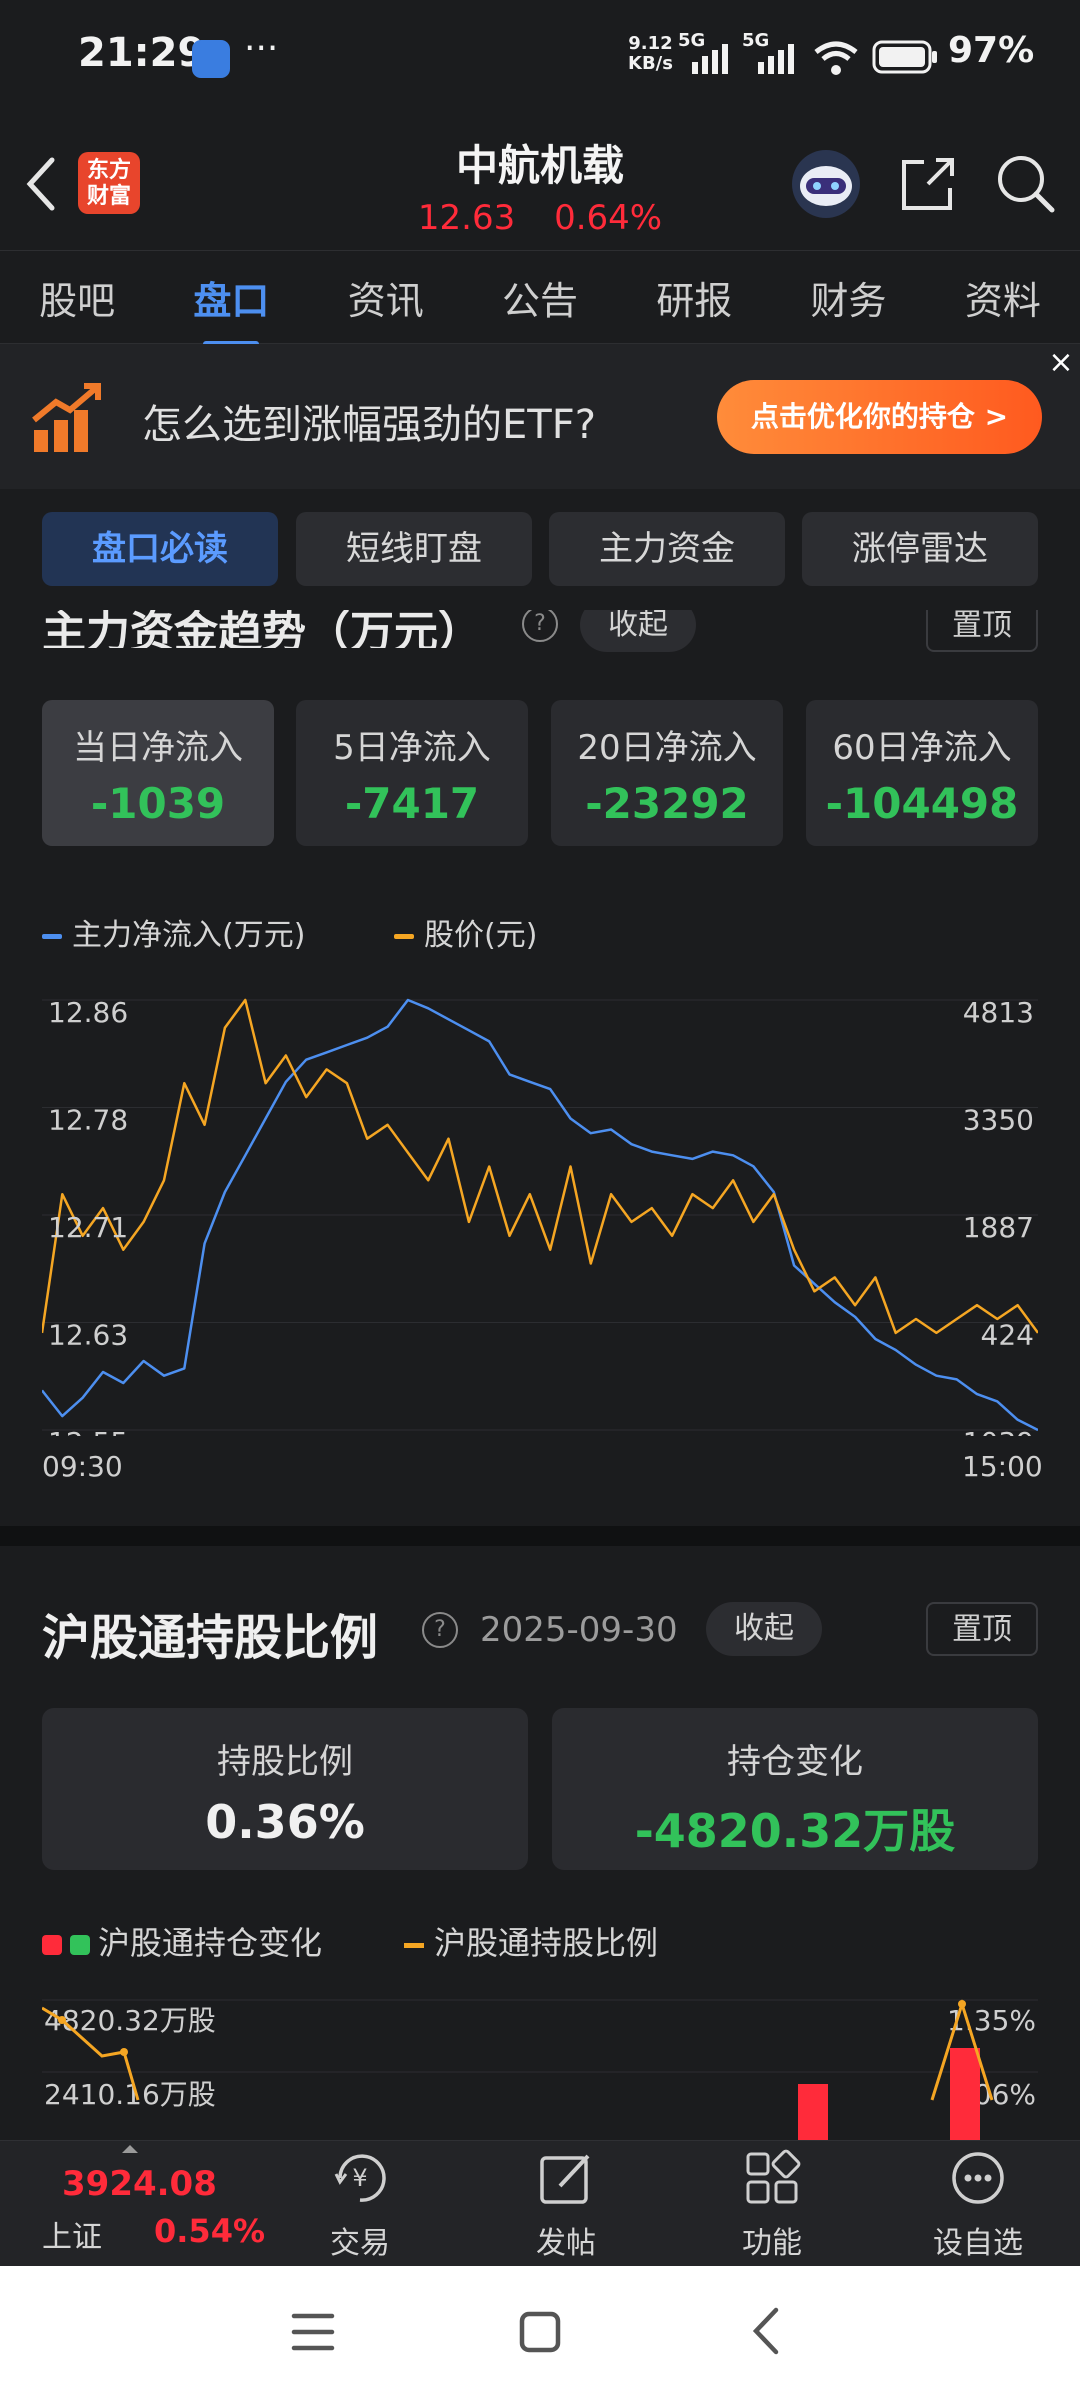 The width and height of the screenshot is (1080, 2400). What do you see at coordinates (540, 60) in the screenshot?
I see `status-bar: 21:29 ··· 9.12 KB/s 5G 5G 97%` at bounding box center [540, 60].